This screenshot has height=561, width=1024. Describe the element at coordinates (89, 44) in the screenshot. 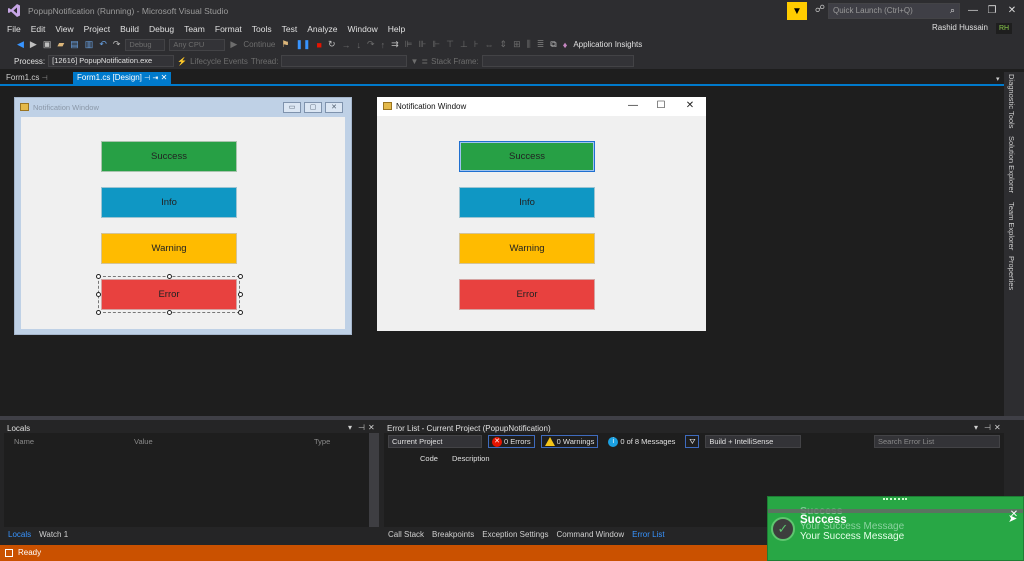

I see `save-all-icon: ▥` at that location.